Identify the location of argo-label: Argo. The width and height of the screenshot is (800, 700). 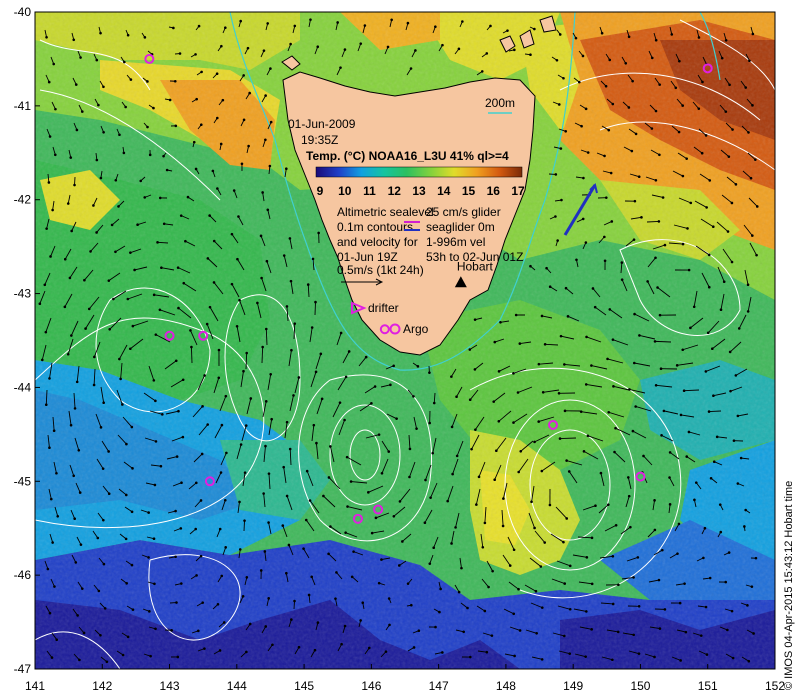
(416, 329).